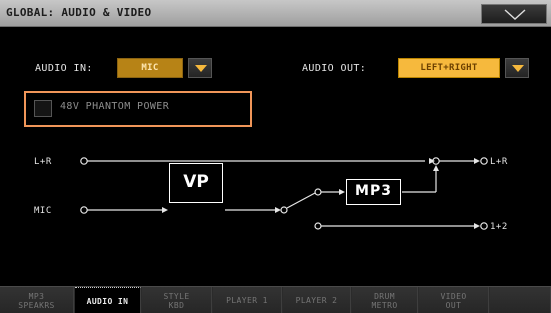  Describe the element at coordinates (520, 300) in the screenshot. I see `tab-empty` at that location.